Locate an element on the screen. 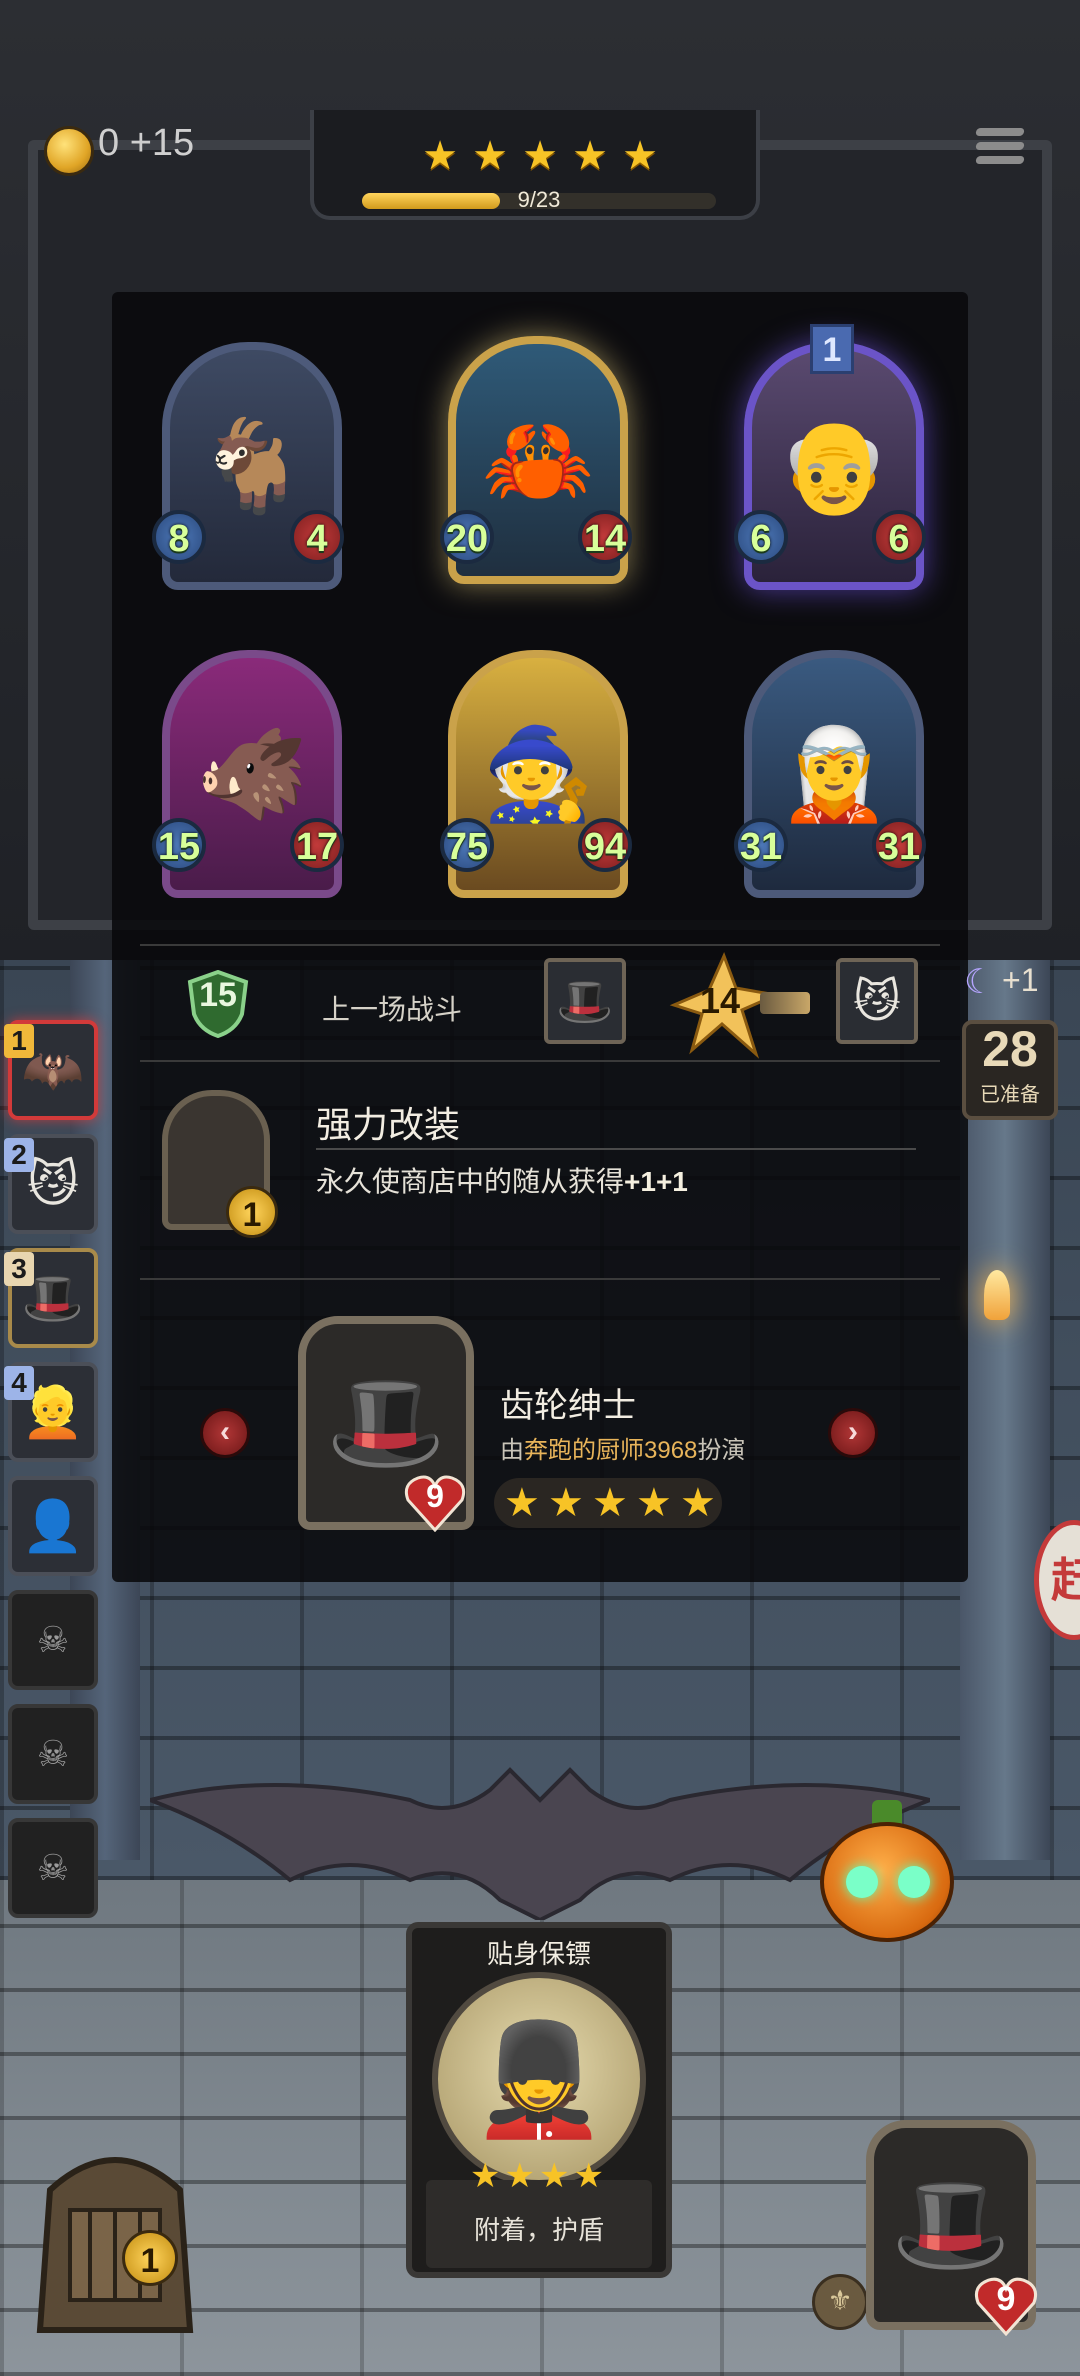  opponent-slot-6: ☠ is located at coordinates (53, 1640).